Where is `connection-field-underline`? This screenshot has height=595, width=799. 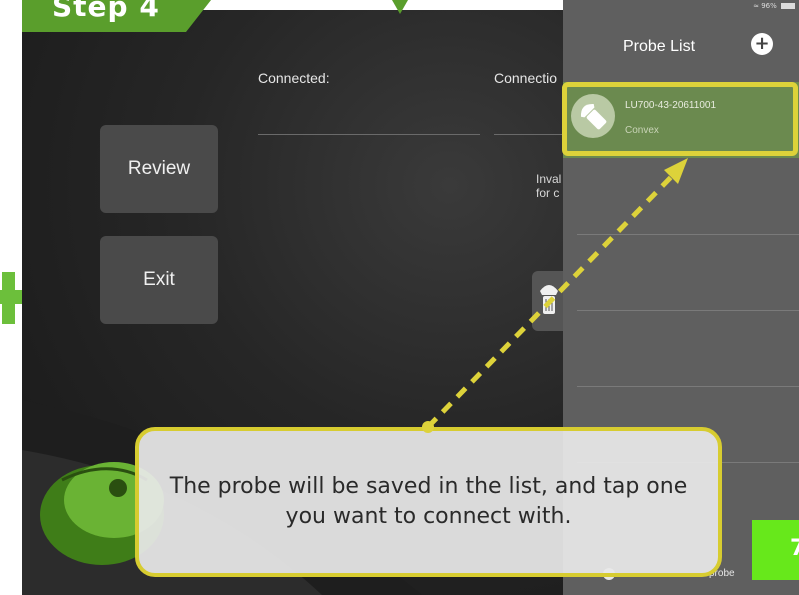 connection-field-underline is located at coordinates (529, 134).